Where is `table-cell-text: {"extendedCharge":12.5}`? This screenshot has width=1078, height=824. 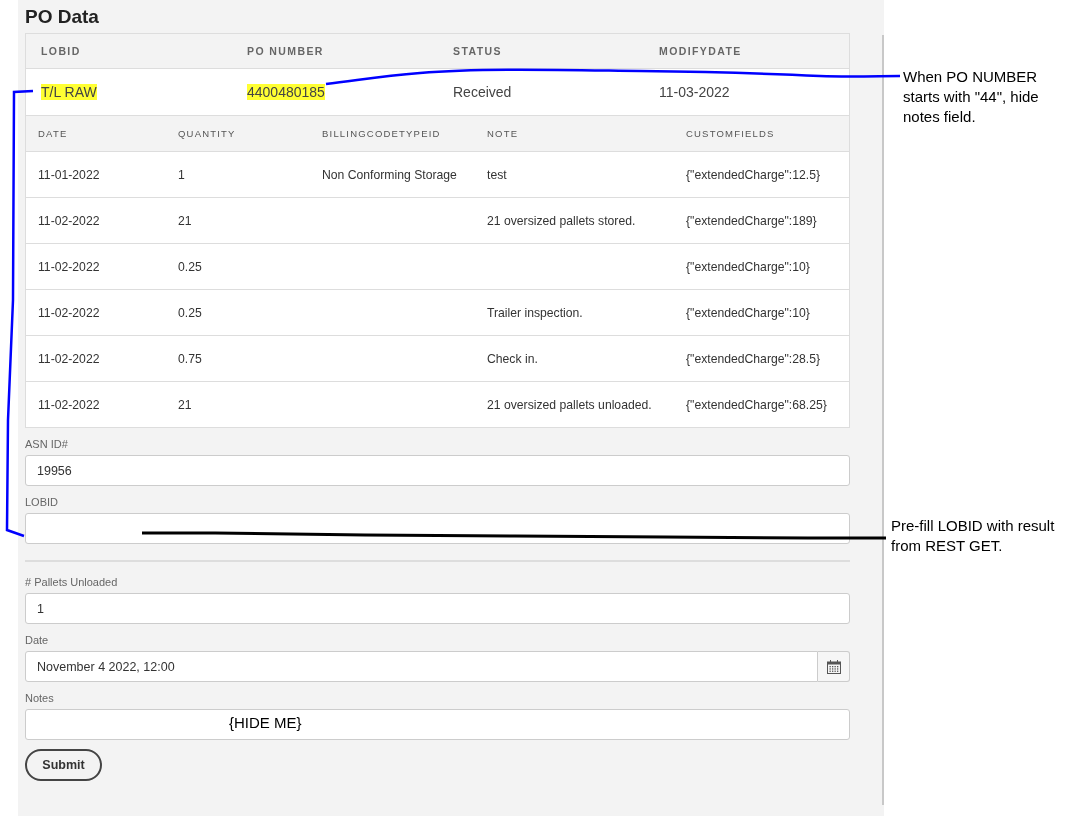
table-cell-text: {"extendedCharge":12.5} is located at coordinates (753, 174).